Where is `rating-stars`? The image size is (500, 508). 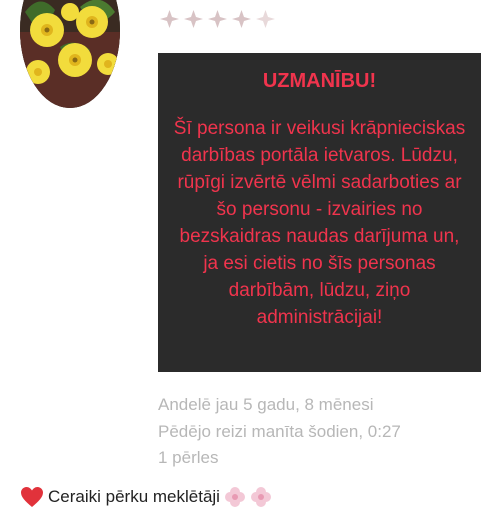
rating-stars is located at coordinates (217, 19).